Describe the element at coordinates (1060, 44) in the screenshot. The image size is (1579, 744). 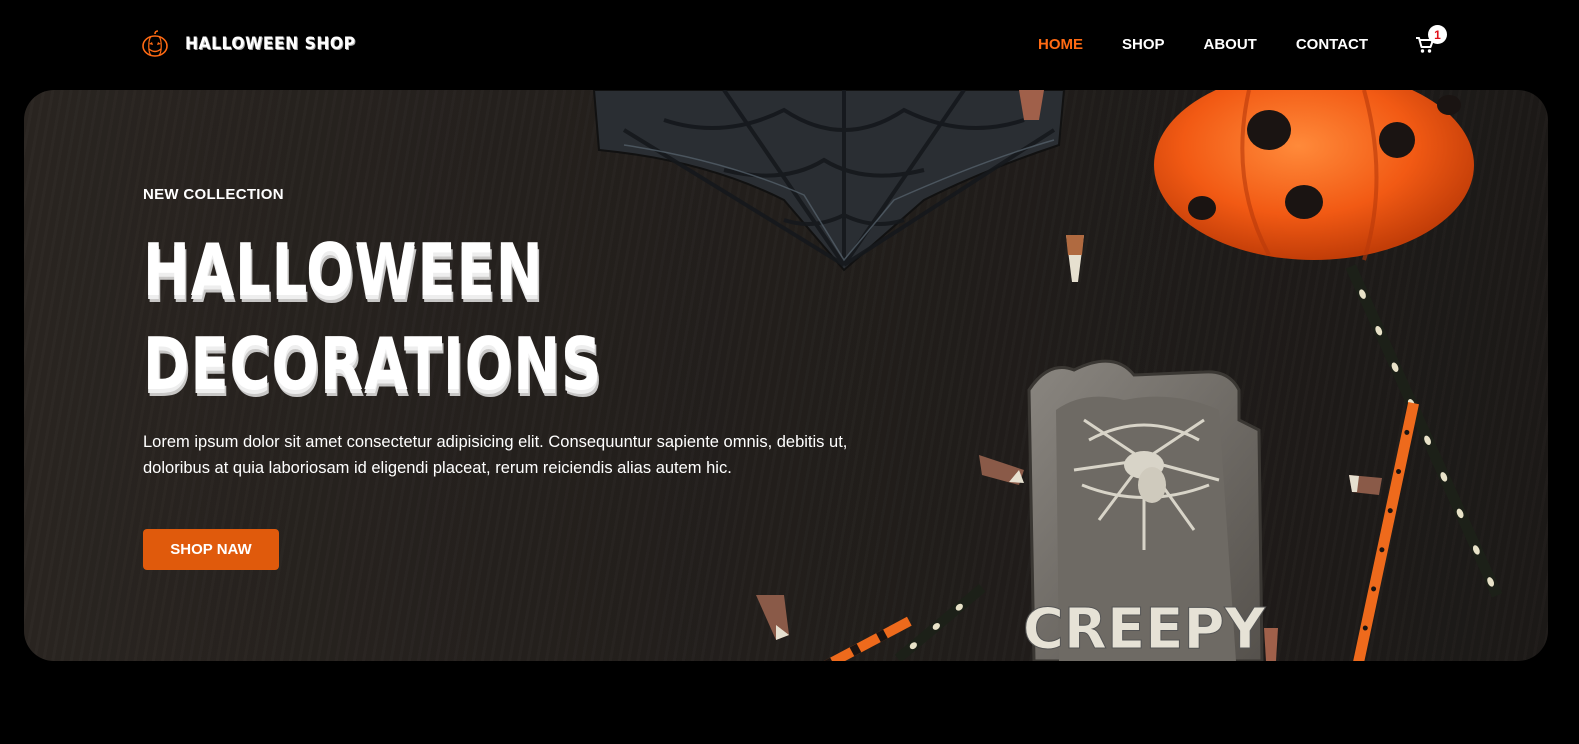
I see `nav-home: HOME` at that location.